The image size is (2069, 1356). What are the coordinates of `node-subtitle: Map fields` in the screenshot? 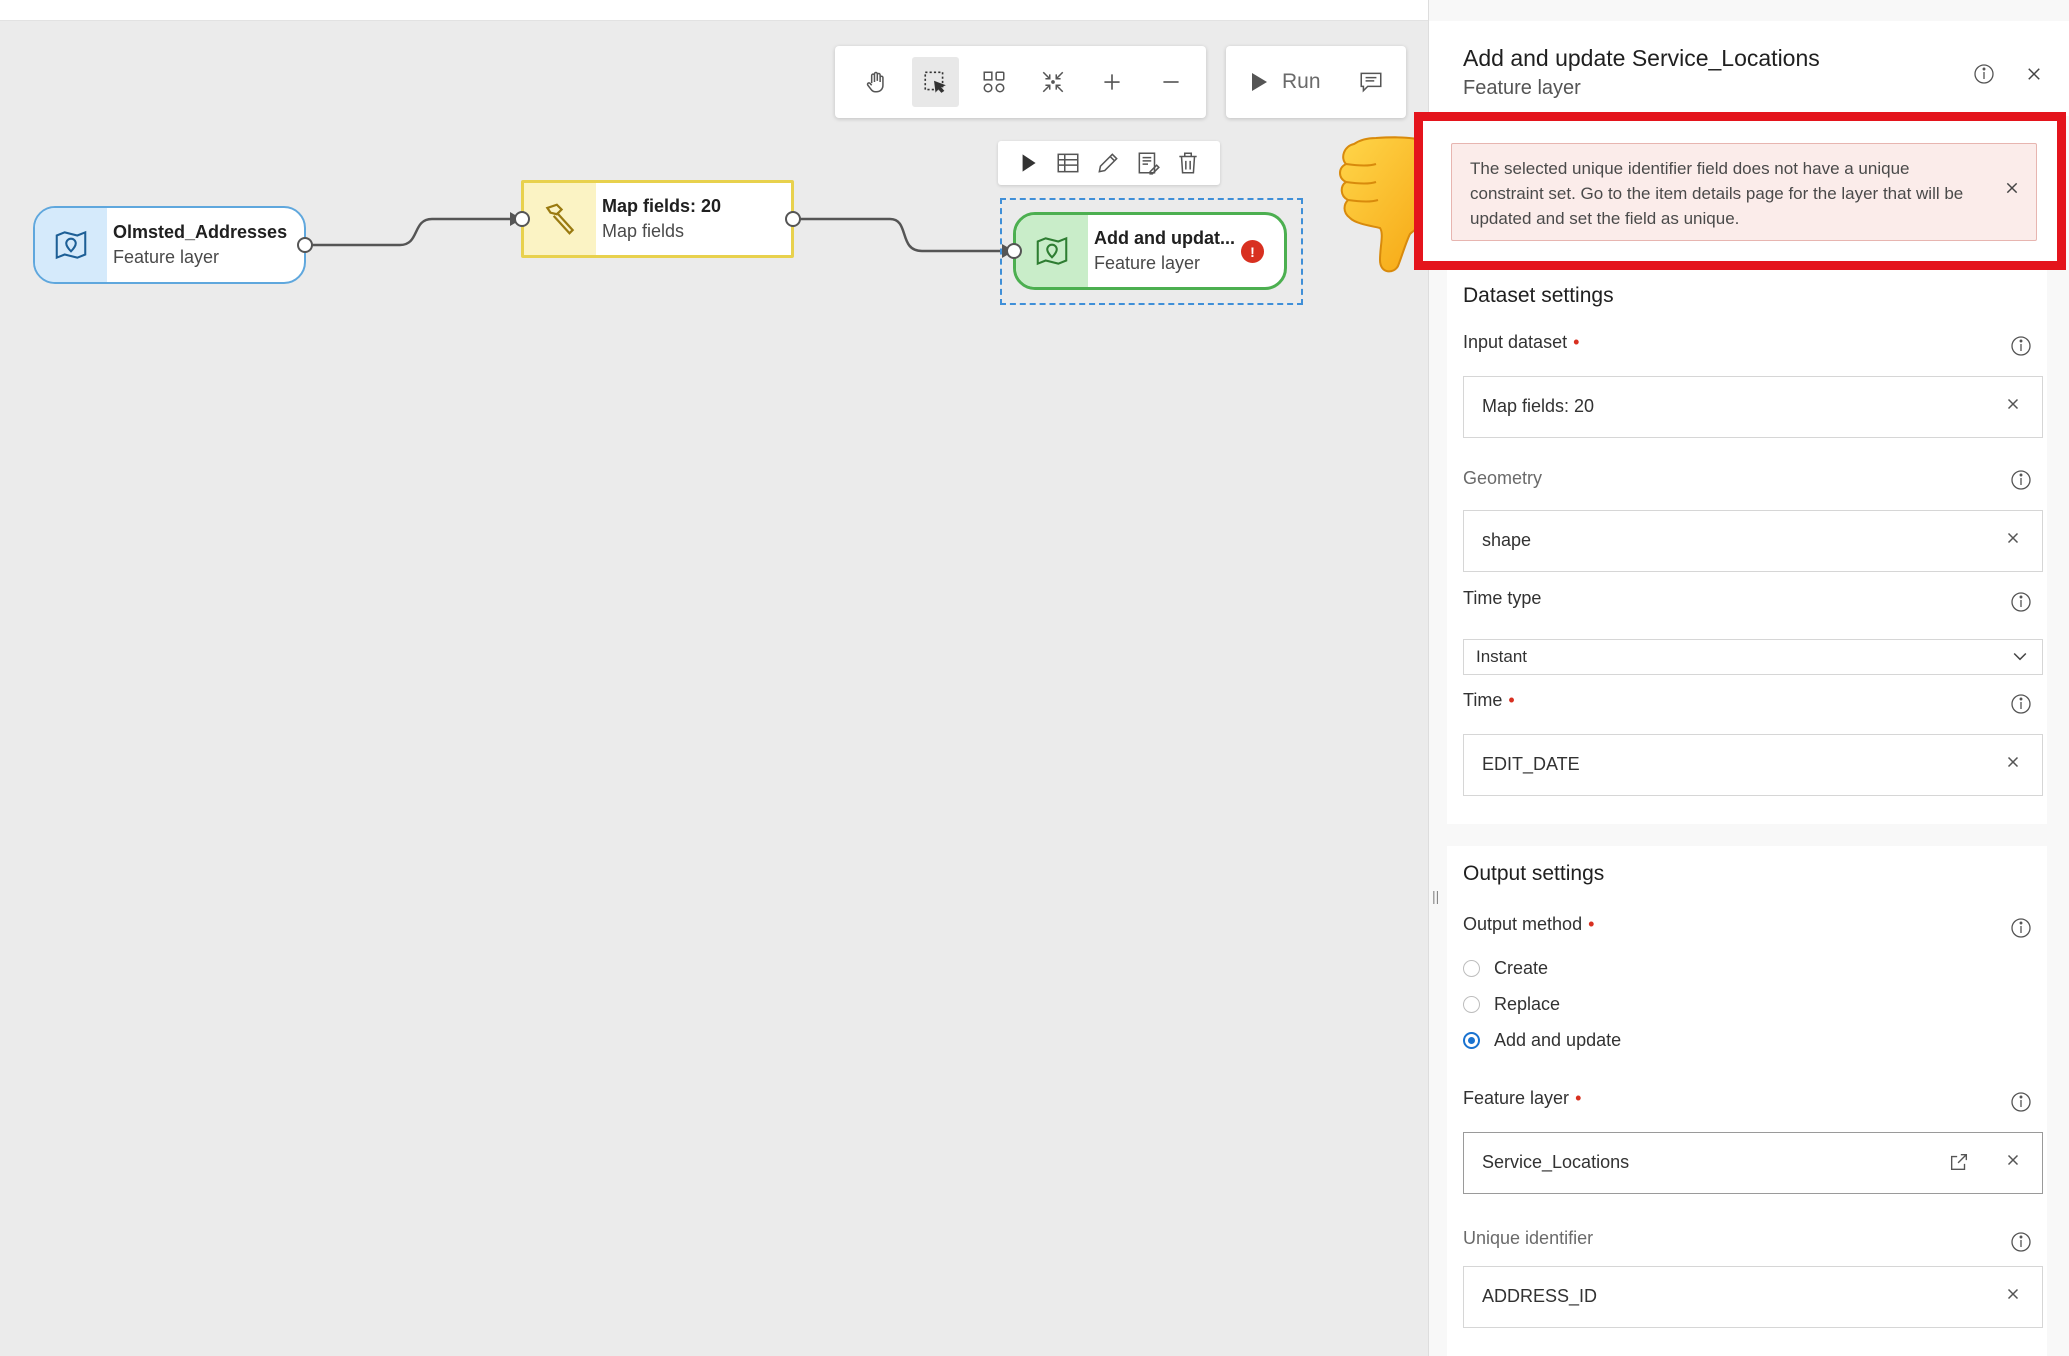 It's located at (643, 231).